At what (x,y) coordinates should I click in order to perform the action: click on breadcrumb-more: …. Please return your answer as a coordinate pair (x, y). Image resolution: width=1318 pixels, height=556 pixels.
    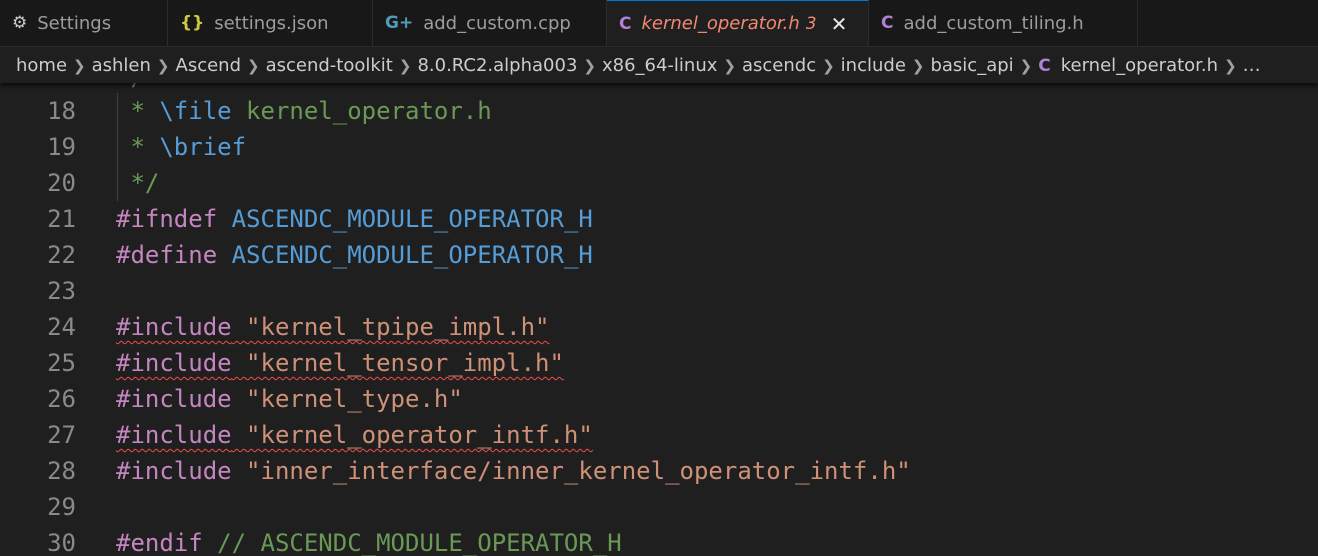
    Looking at the image, I should click on (1252, 65).